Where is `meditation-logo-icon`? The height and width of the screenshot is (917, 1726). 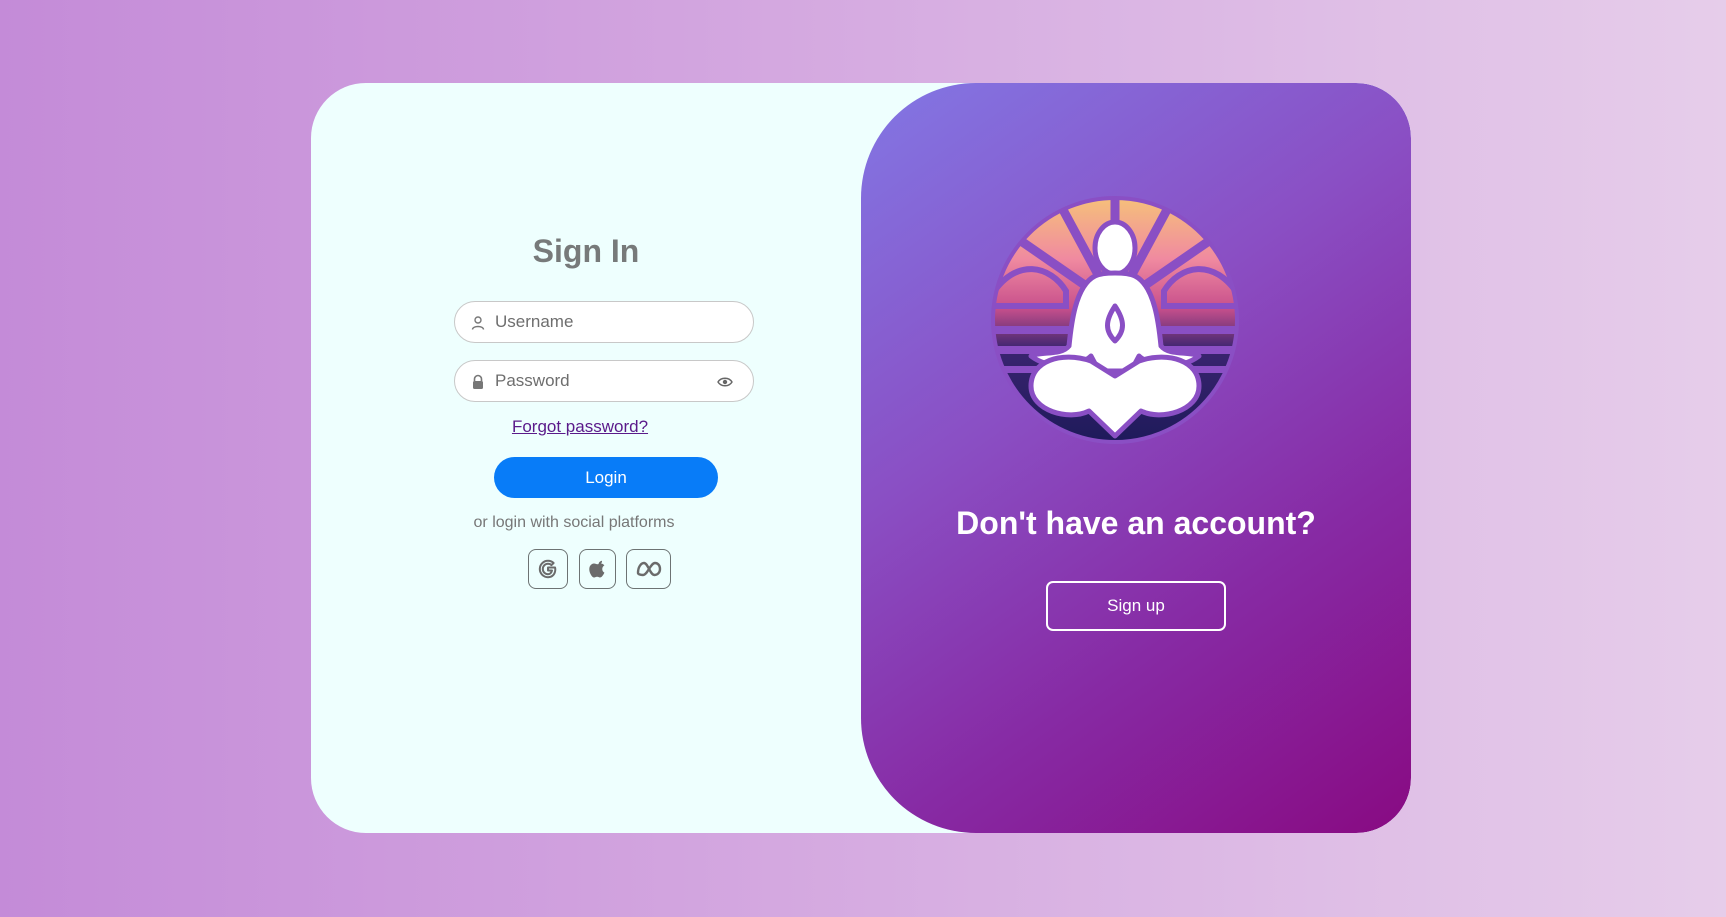
meditation-logo-icon is located at coordinates (1115, 320).